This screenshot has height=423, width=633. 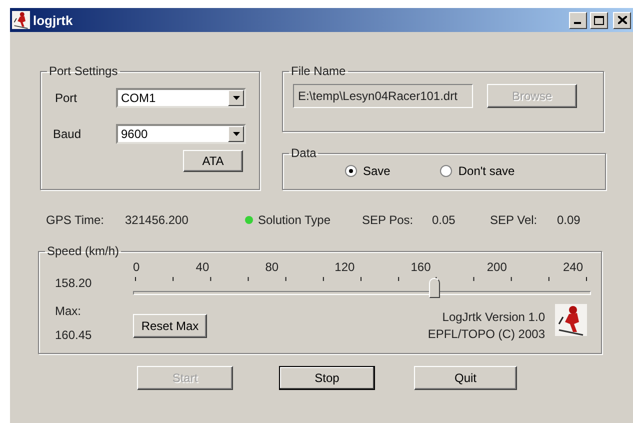 I want to click on status-value: 321456.200, so click(x=157, y=220).